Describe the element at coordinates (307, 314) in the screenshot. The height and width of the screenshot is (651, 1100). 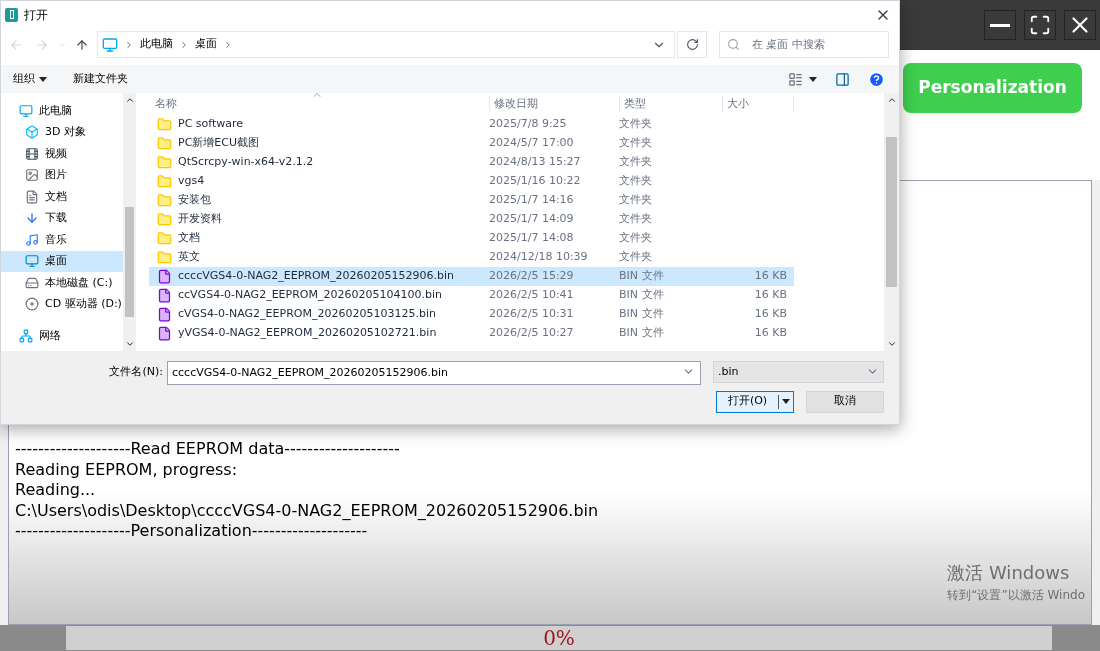
I see `file-name: cVGS4-0-NAG2_EEPROM_20260205103125.bin` at that location.